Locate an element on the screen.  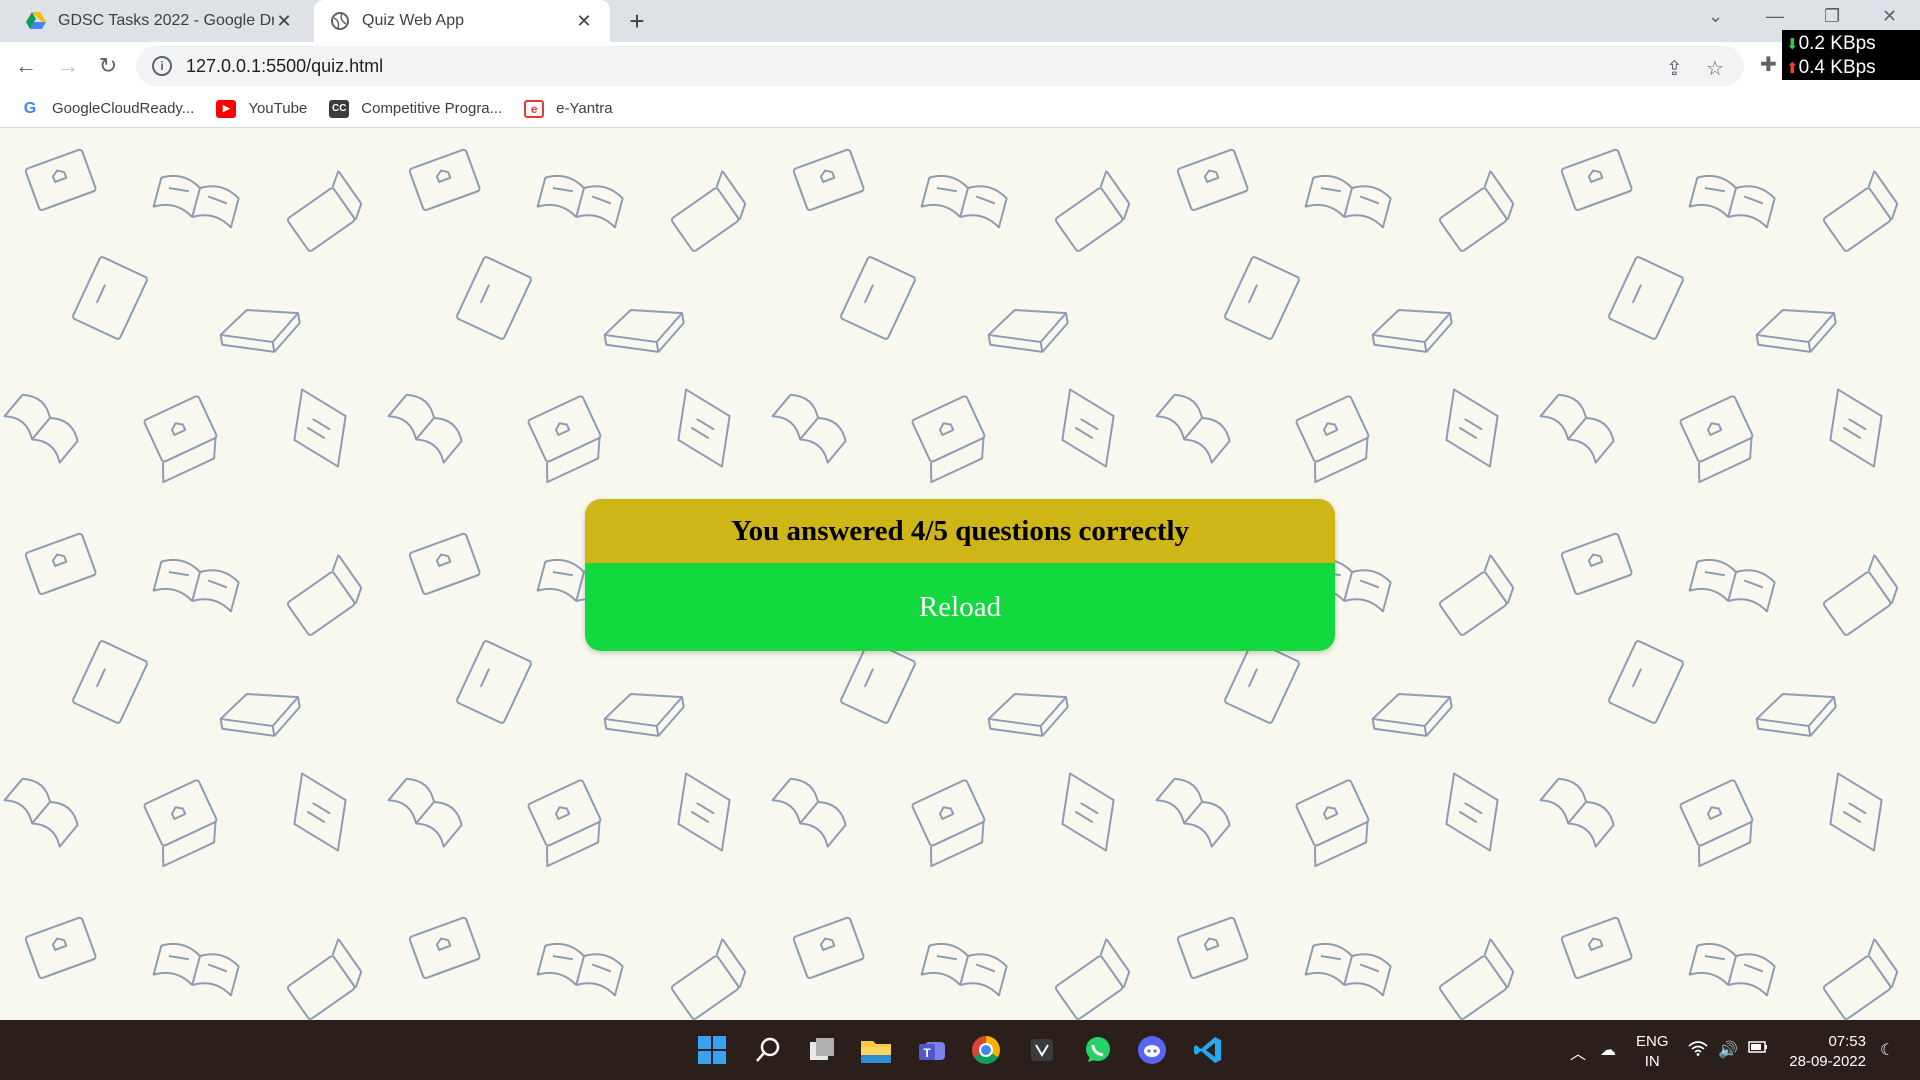
app-icon is located at coordinates (1042, 1050).